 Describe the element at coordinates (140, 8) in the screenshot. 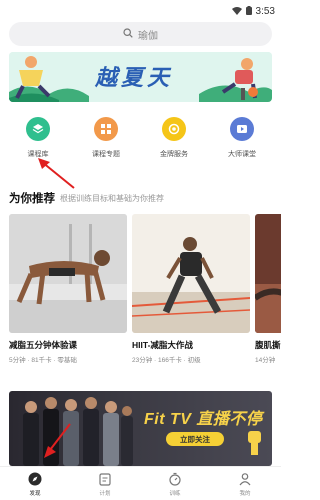

I see `status-bar: 3:53` at that location.